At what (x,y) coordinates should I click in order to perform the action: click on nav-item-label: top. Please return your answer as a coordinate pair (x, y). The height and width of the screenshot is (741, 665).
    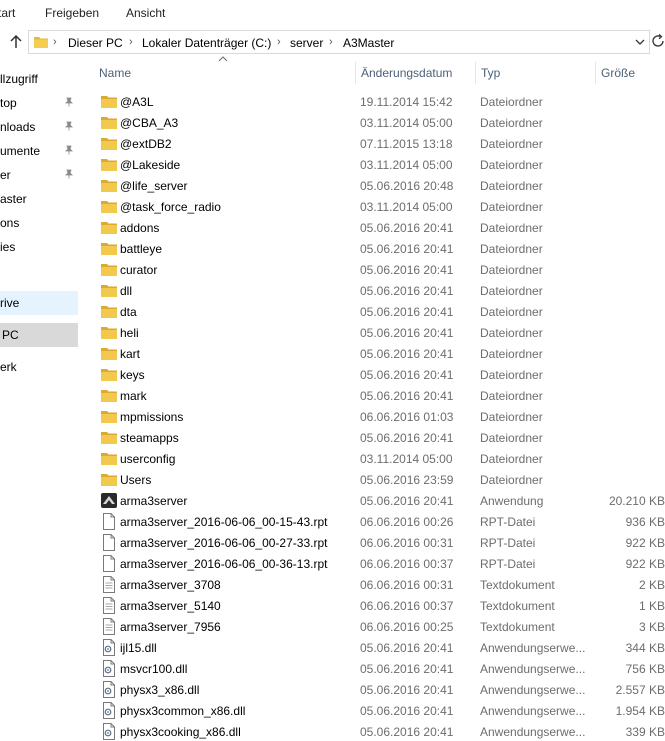
    Looking at the image, I should click on (8, 103).